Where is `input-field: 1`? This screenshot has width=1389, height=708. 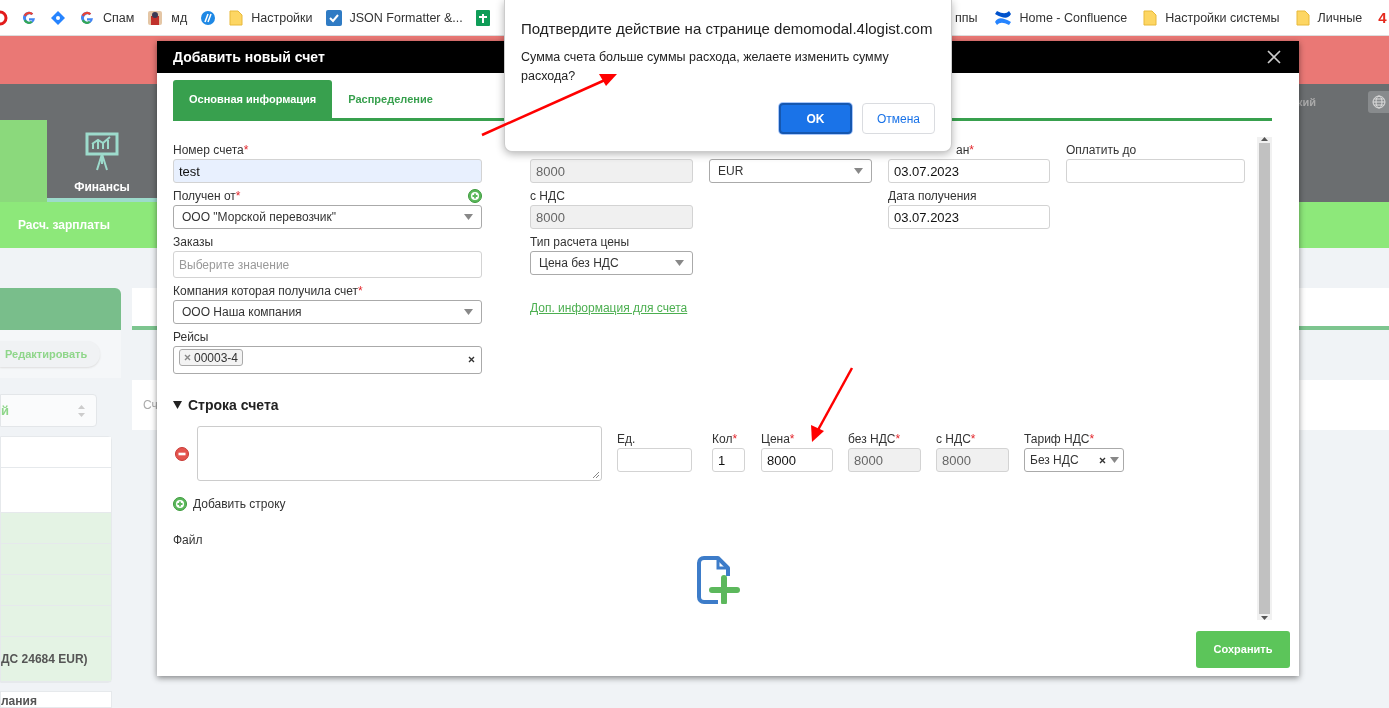 input-field: 1 is located at coordinates (728, 460).